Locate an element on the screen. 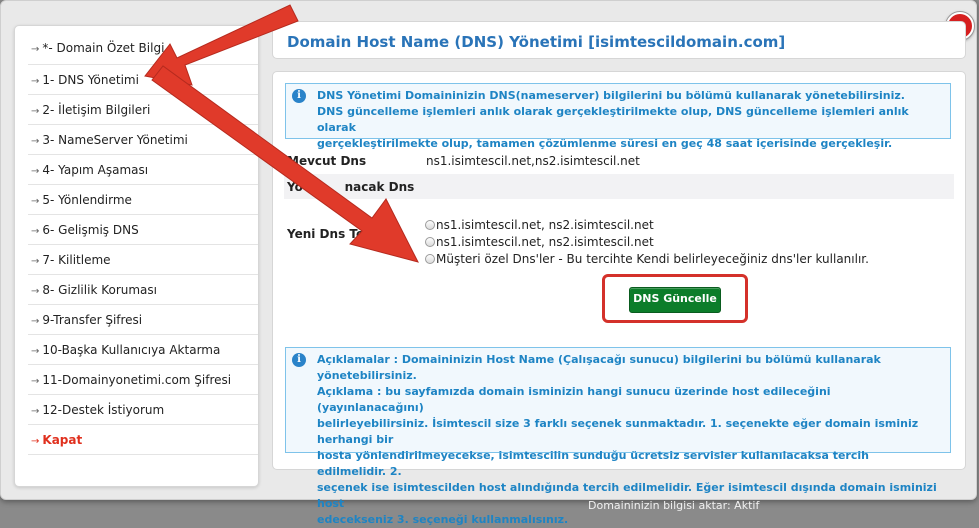 This screenshot has height=528, width=979. sidebar-item-label: 12-Destek İstiyorum is located at coordinates (103, 410).